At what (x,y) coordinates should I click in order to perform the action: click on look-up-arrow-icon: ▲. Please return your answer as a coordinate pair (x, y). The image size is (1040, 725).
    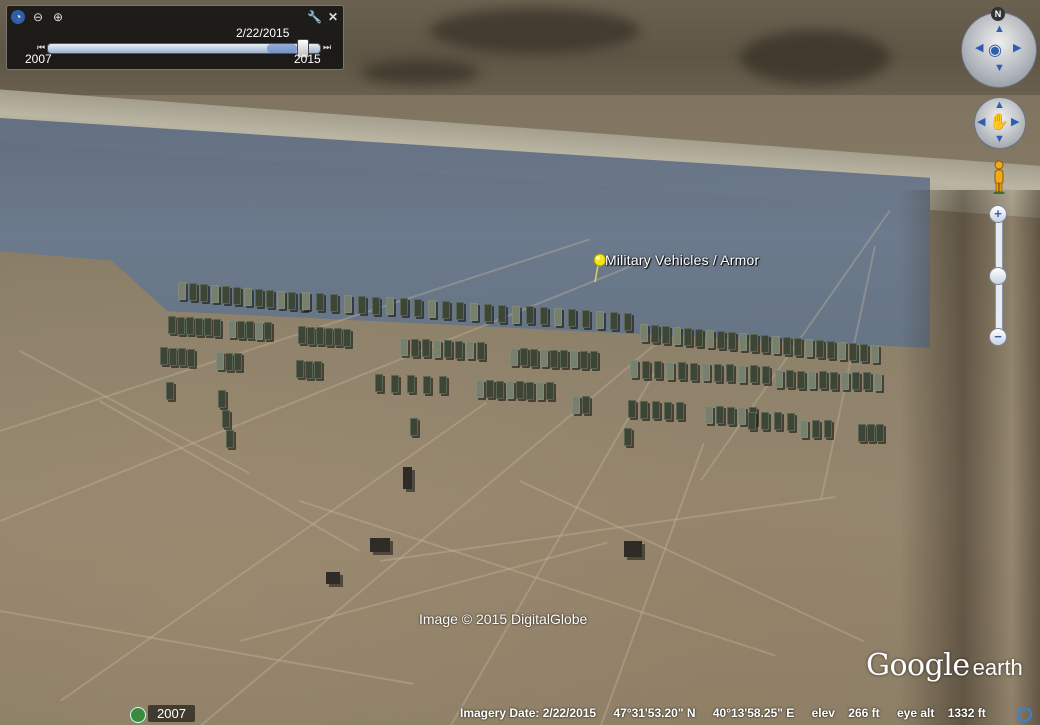
    Looking at the image, I should click on (999, 29).